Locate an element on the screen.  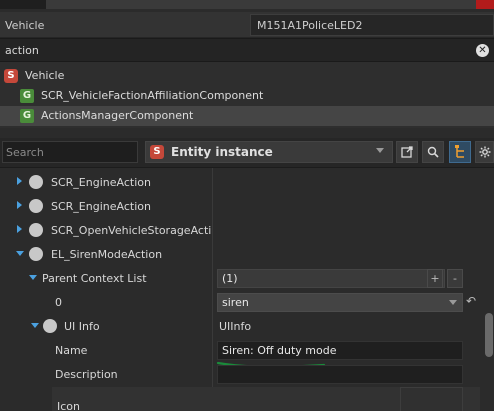
property-row-index: 0 siren ↶ is located at coordinates (240, 302).